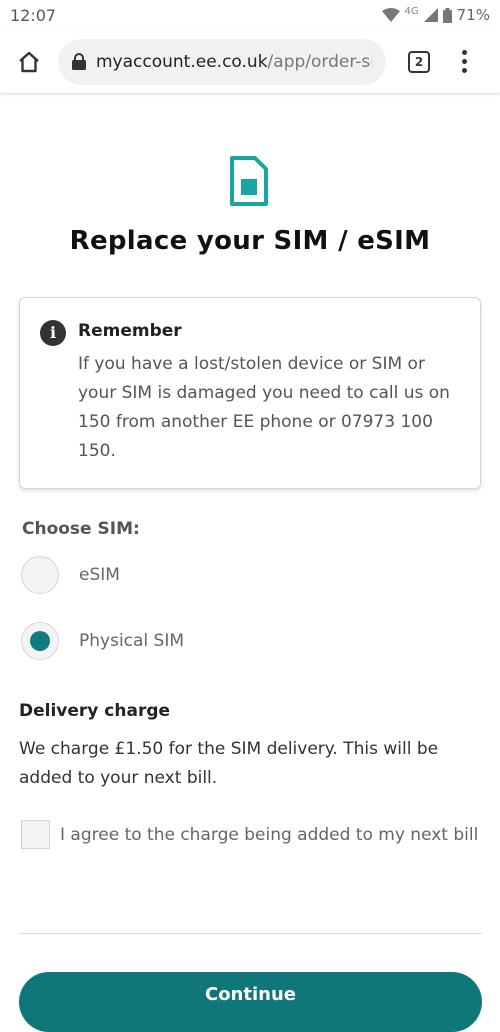  Describe the element at coordinates (390, 15) in the screenshot. I see `wifi-icon` at that location.